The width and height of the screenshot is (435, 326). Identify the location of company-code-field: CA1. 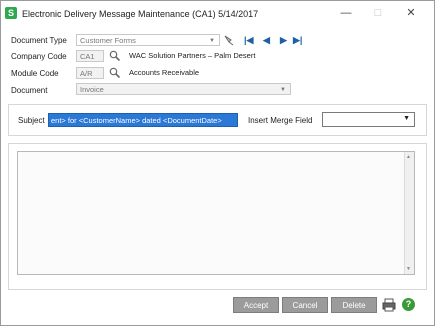
(90, 56).